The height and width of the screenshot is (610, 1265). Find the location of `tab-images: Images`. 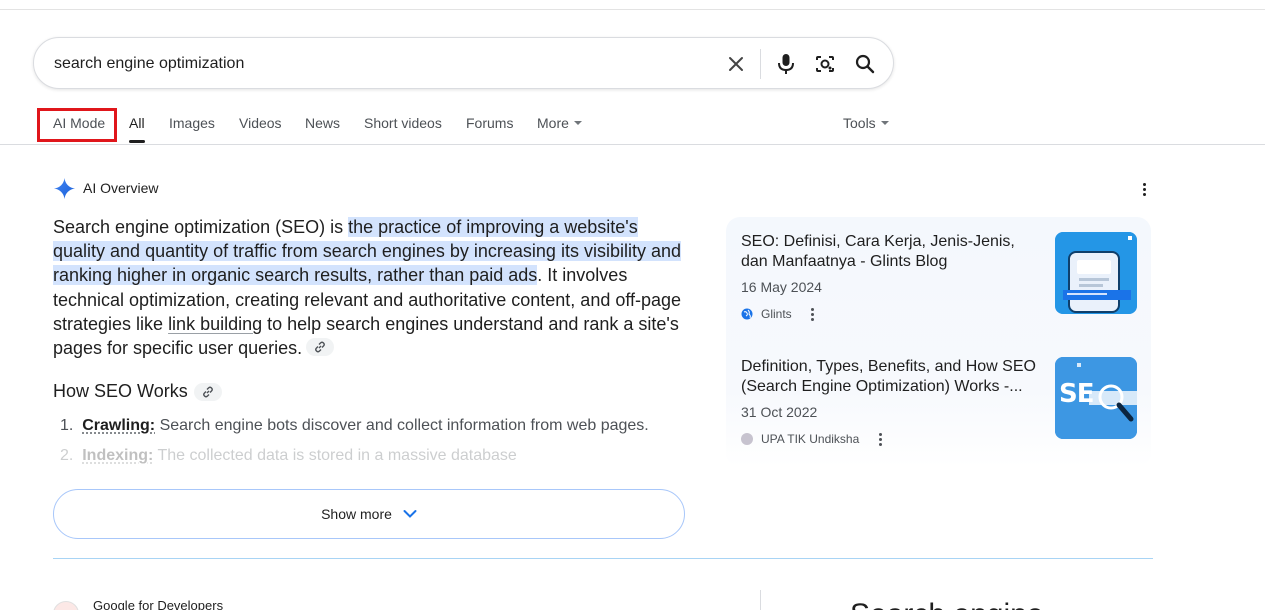

tab-images: Images is located at coordinates (192, 123).